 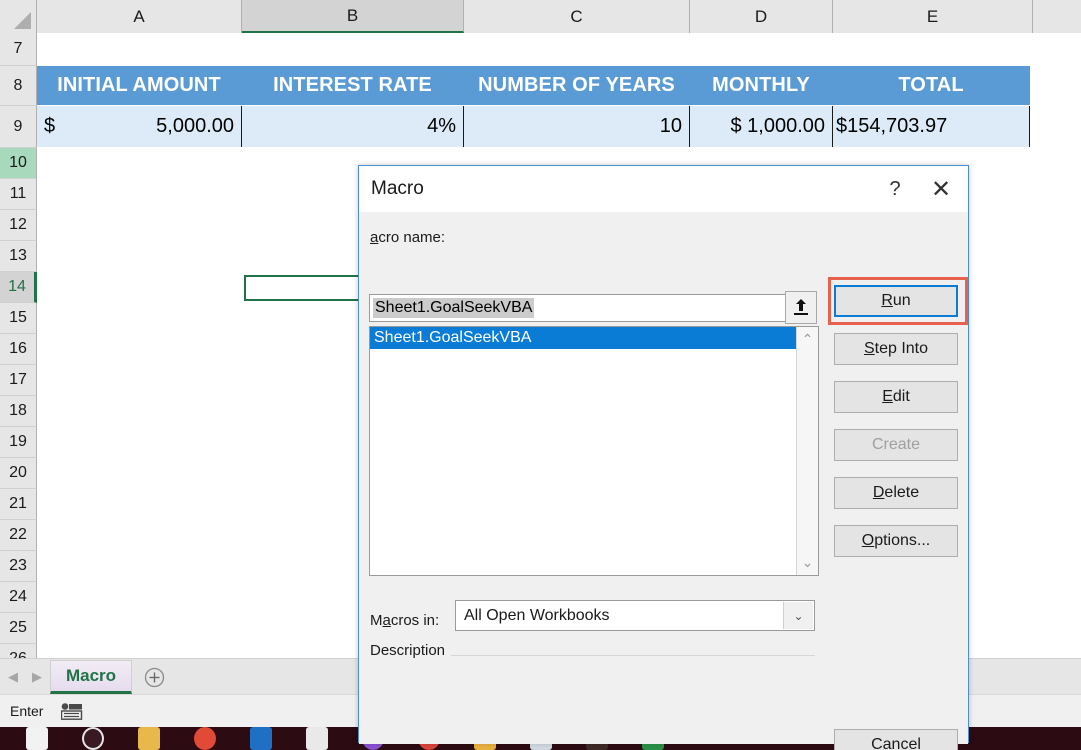 I want to click on row-header-21: 21, so click(x=18, y=504).